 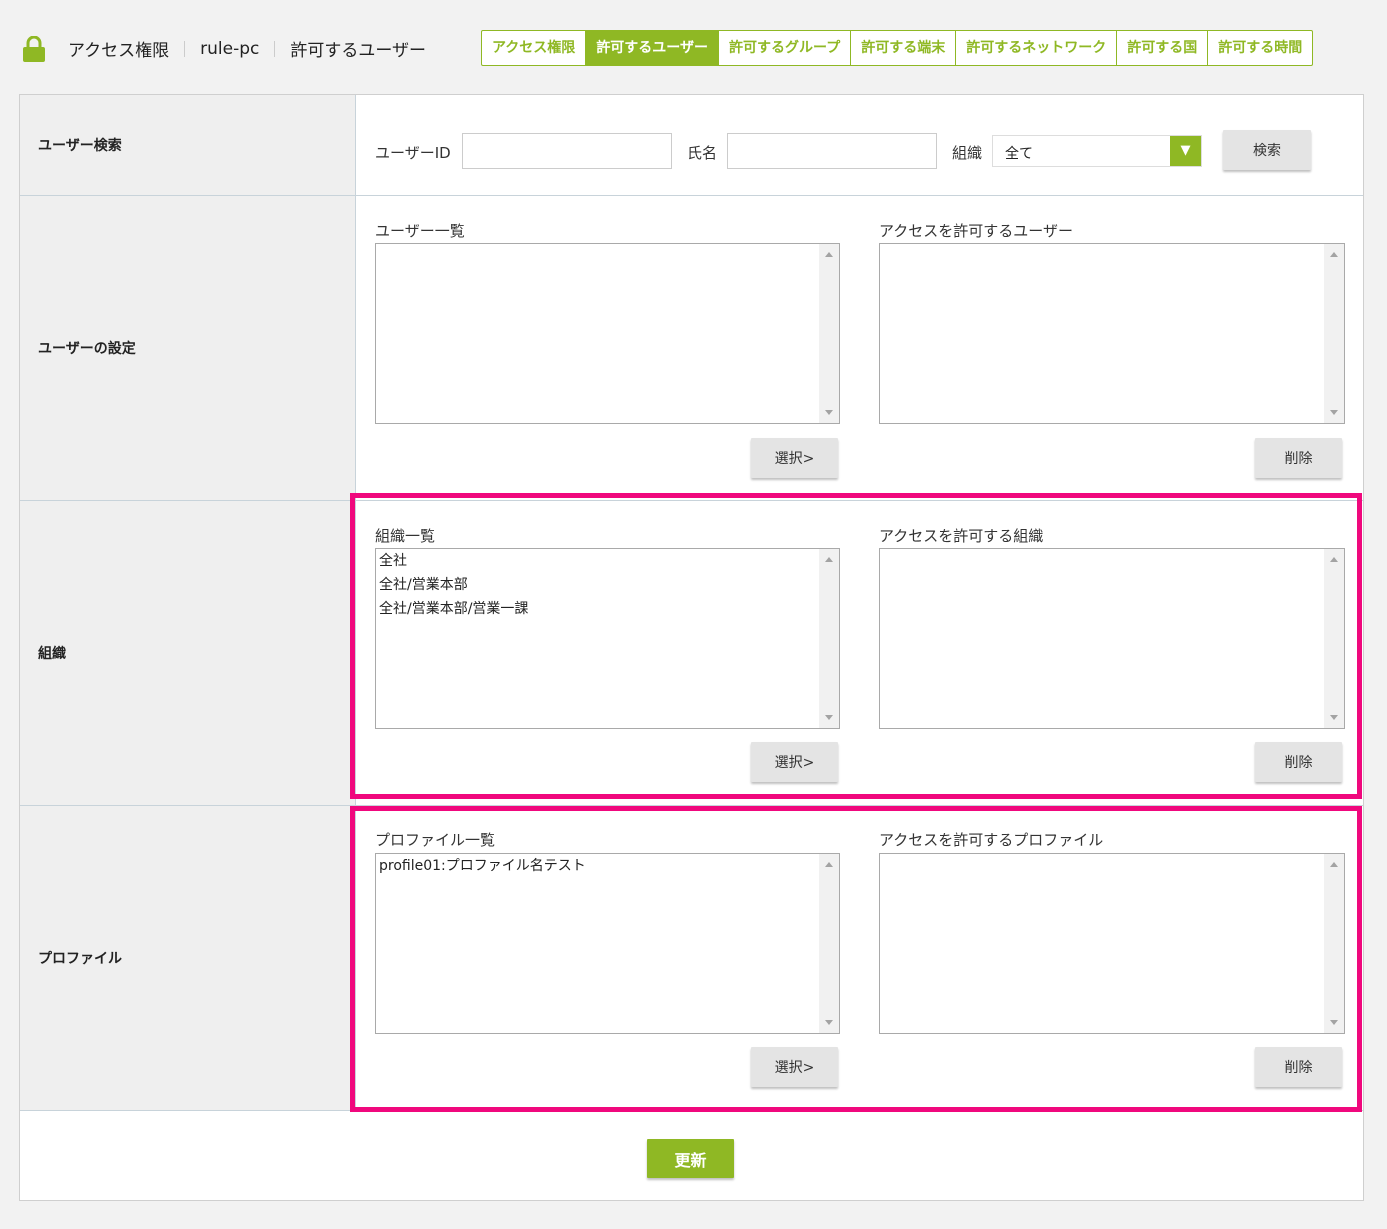 I want to click on list-item: 全社/営業本部, so click(x=453, y=587).